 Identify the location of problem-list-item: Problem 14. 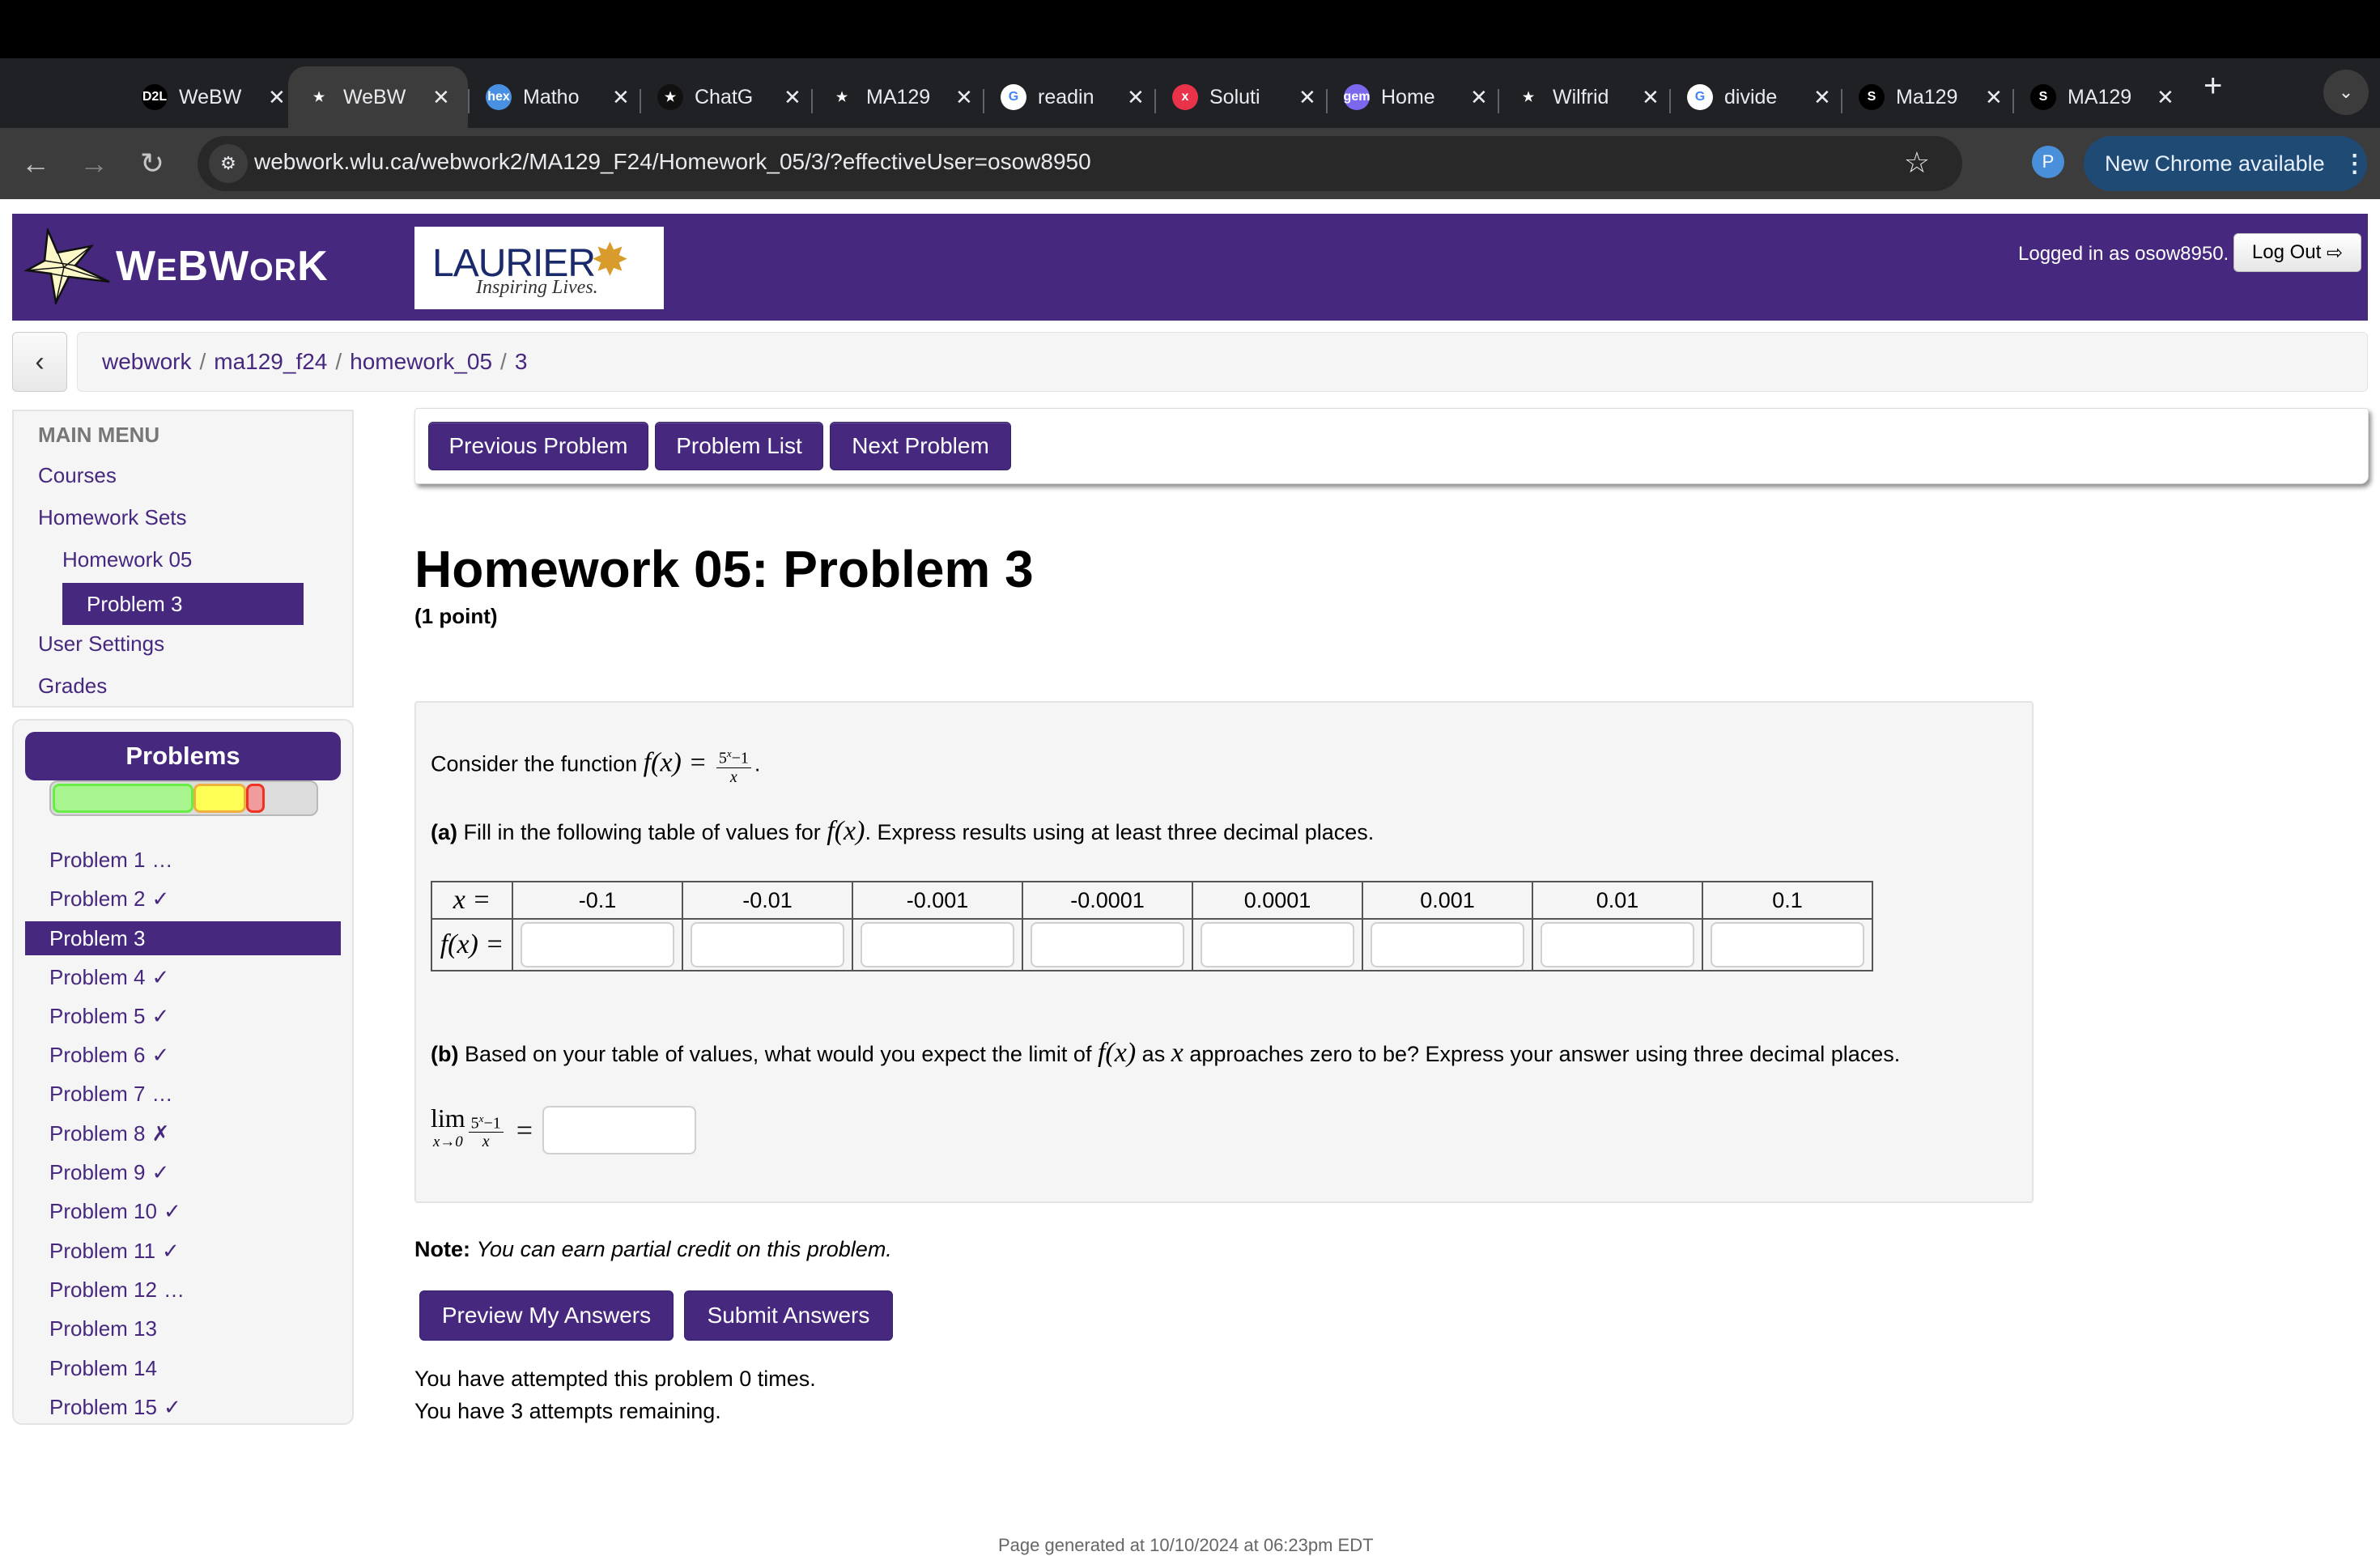
(183, 1368).